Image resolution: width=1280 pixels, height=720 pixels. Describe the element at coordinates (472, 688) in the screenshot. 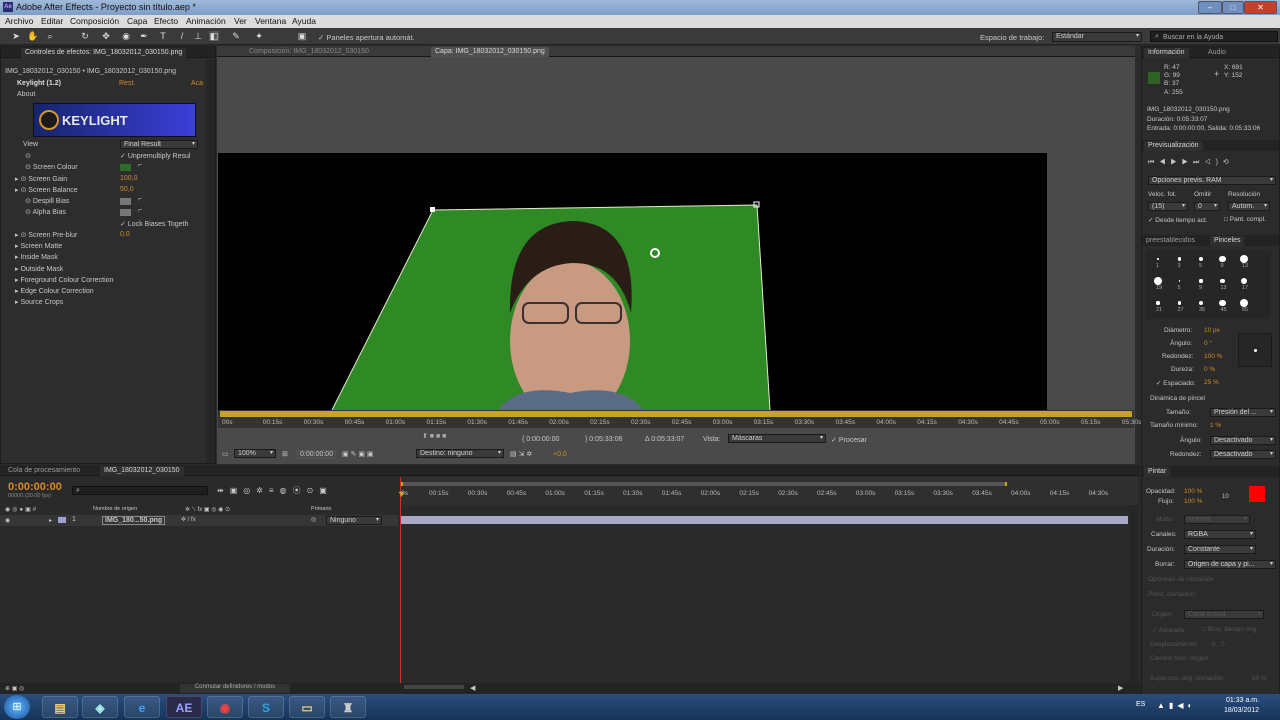

I see `scroll-left-icon: ◀` at that location.